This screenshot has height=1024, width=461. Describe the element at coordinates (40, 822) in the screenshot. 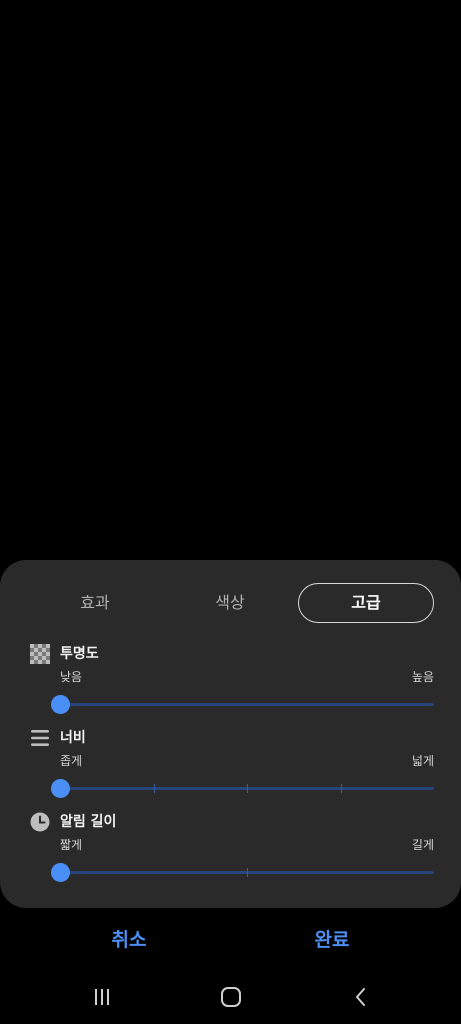

I see `clock-icon` at that location.